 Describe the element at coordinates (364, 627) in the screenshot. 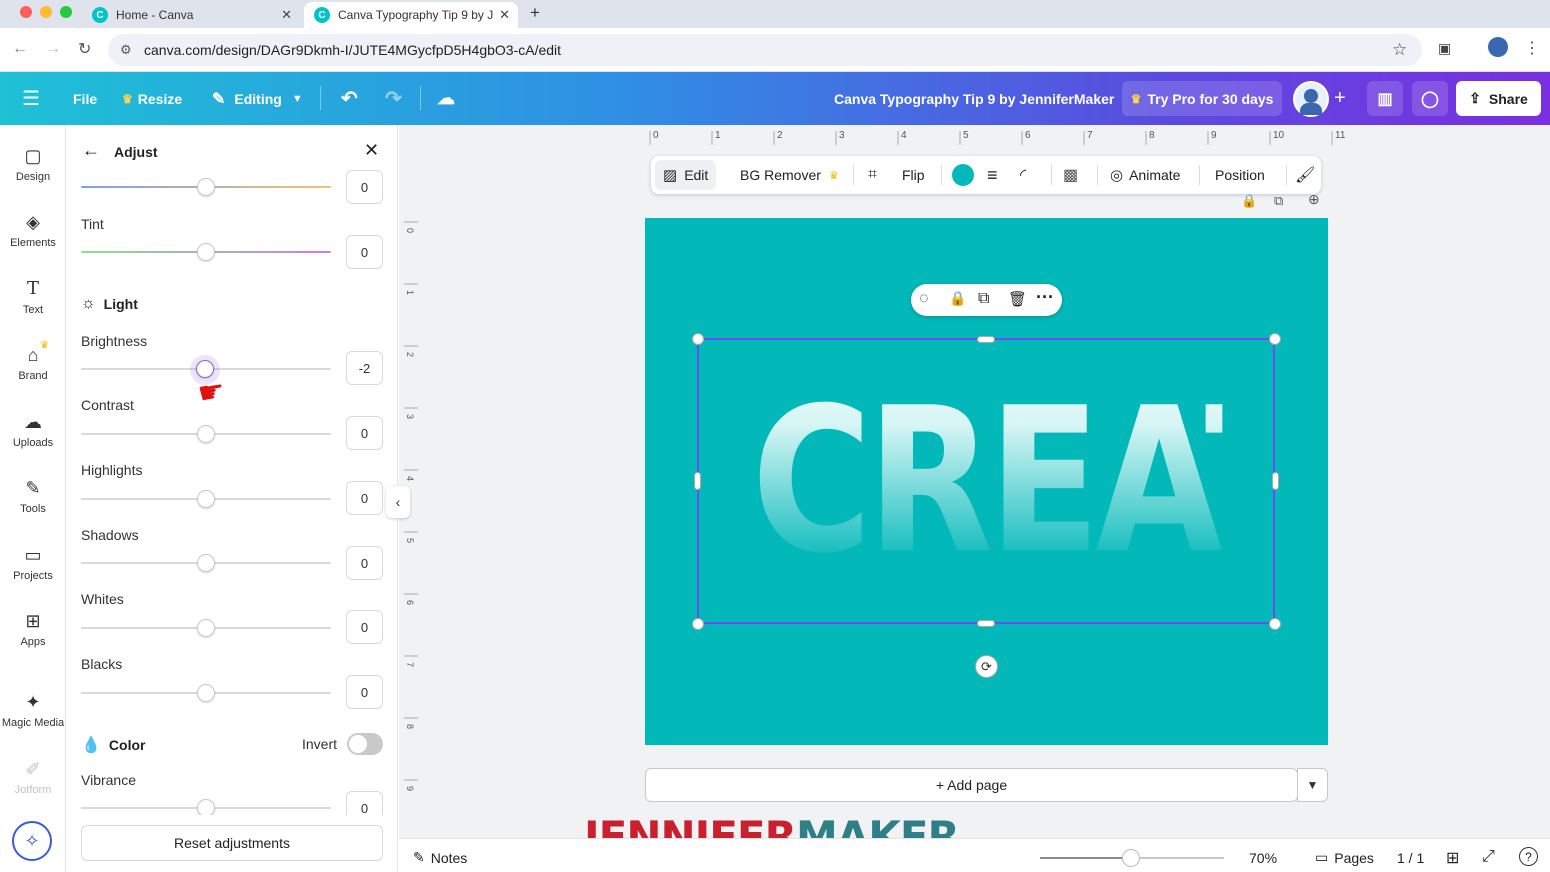

I see `whites-value-field: 0` at that location.